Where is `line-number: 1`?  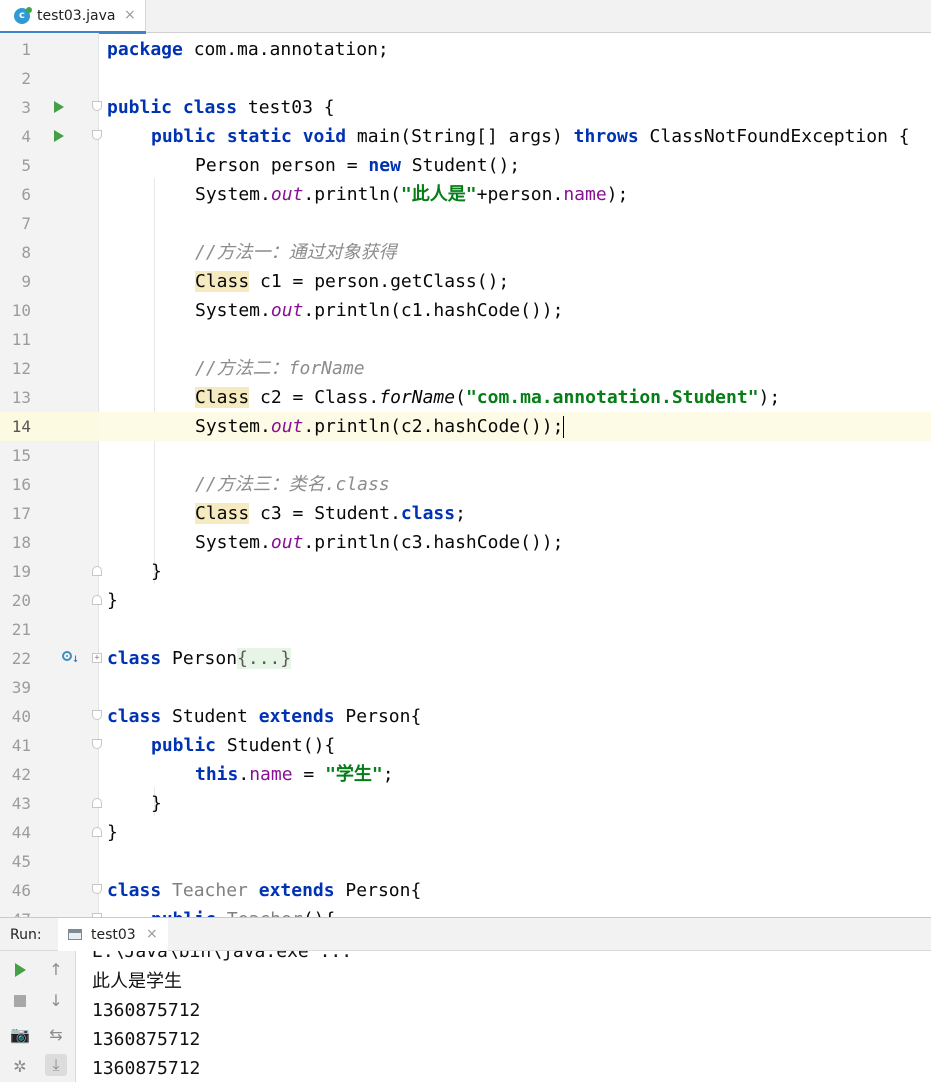 line-number: 1 is located at coordinates (26, 49).